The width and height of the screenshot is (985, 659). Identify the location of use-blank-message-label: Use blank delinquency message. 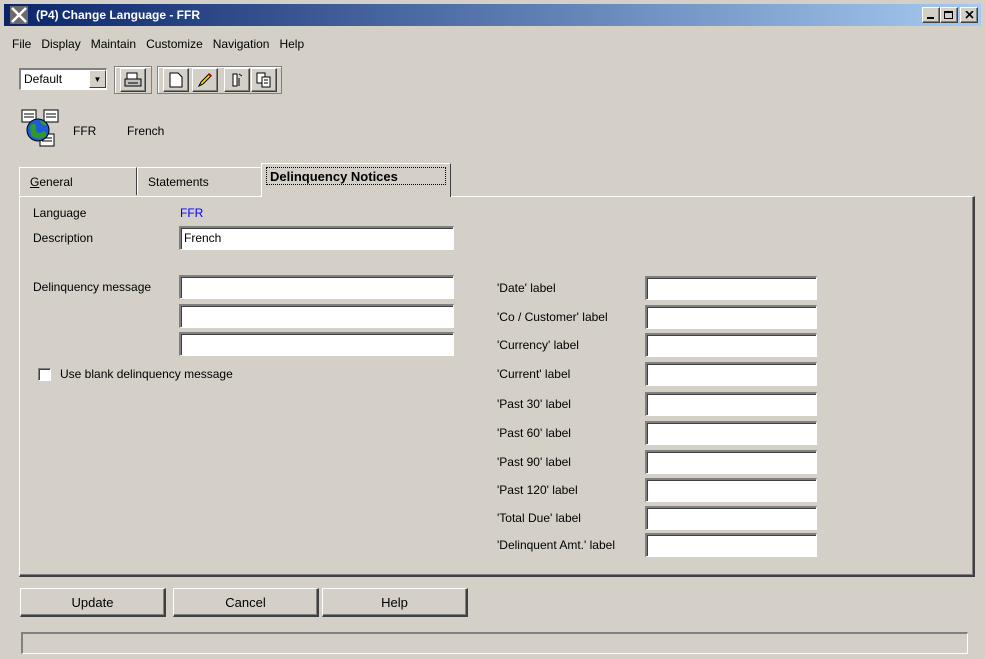
(146, 374).